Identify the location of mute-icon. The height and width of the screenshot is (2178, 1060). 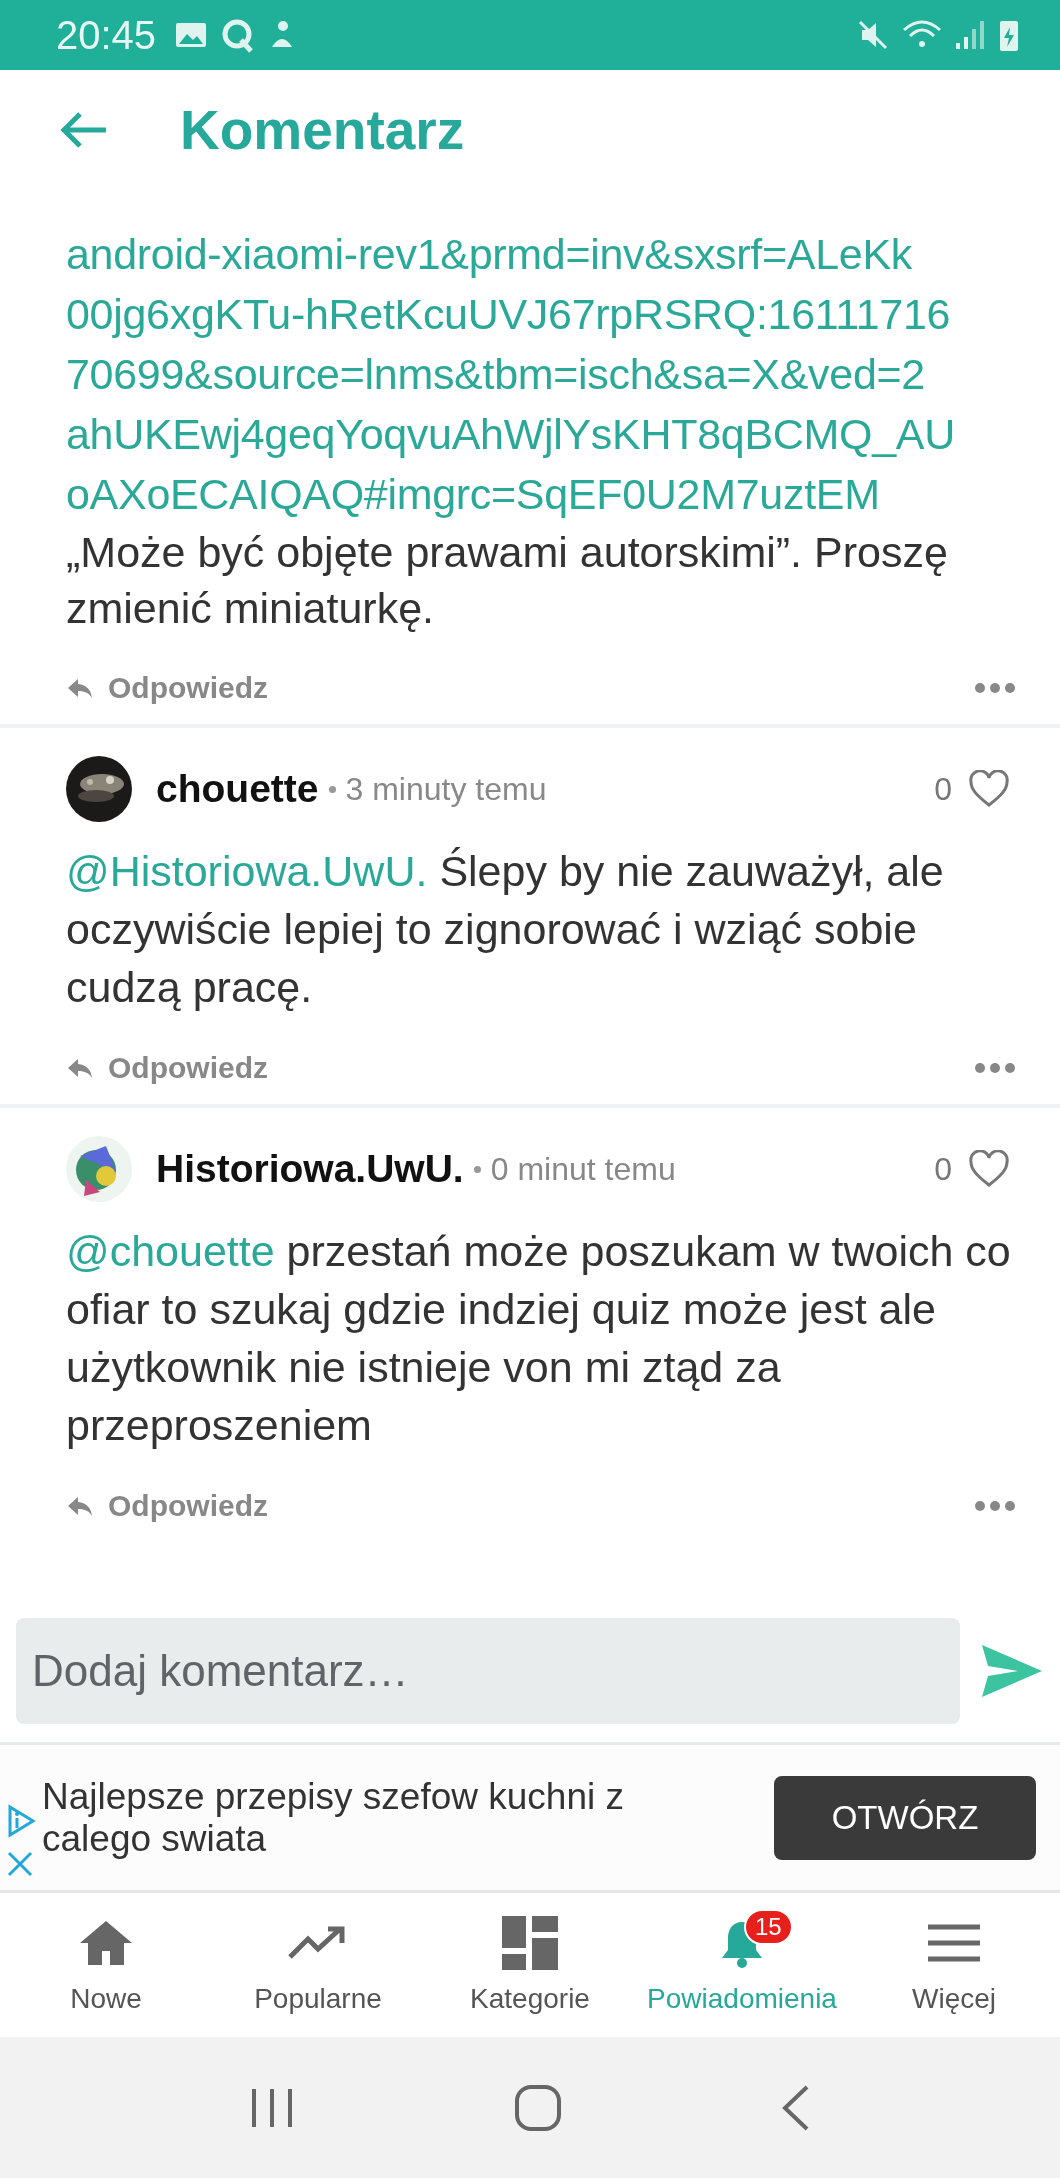
(873, 35).